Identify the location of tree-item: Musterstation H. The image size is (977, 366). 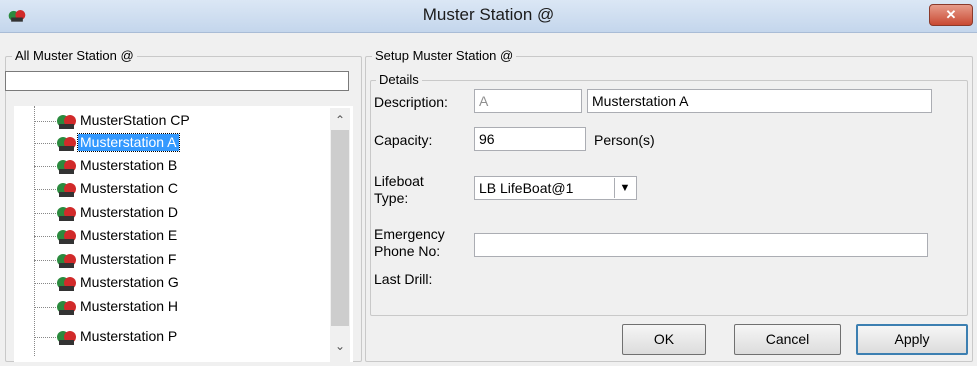
(174, 307).